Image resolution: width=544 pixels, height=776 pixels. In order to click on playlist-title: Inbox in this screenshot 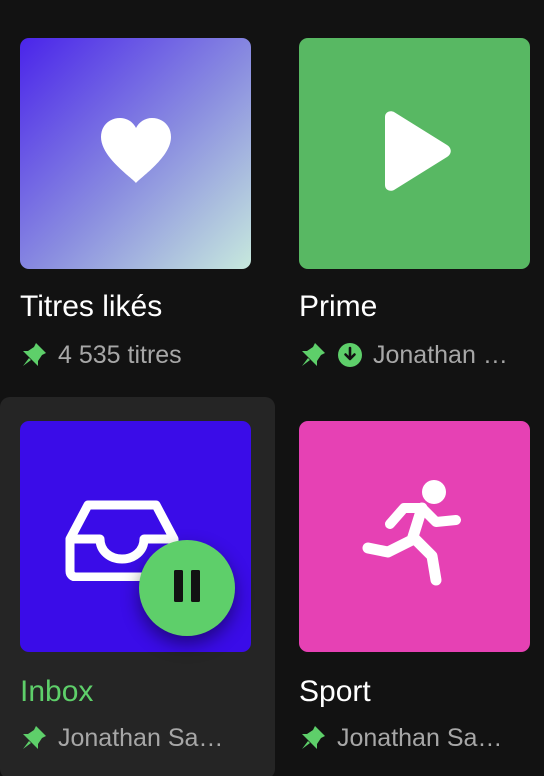, I will do `click(57, 691)`.